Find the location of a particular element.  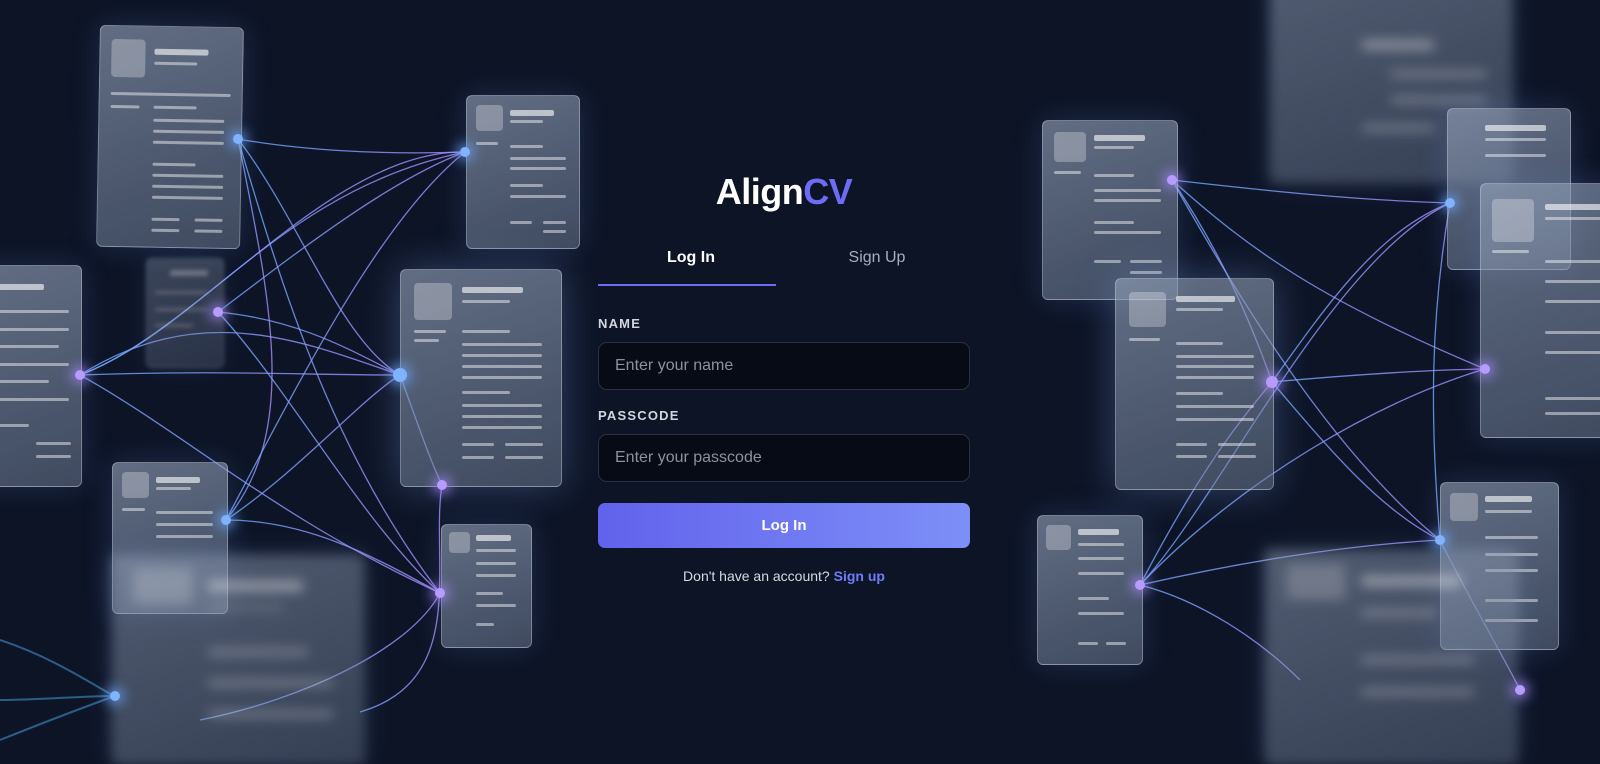

tab-log-in: Log In is located at coordinates (691, 258).